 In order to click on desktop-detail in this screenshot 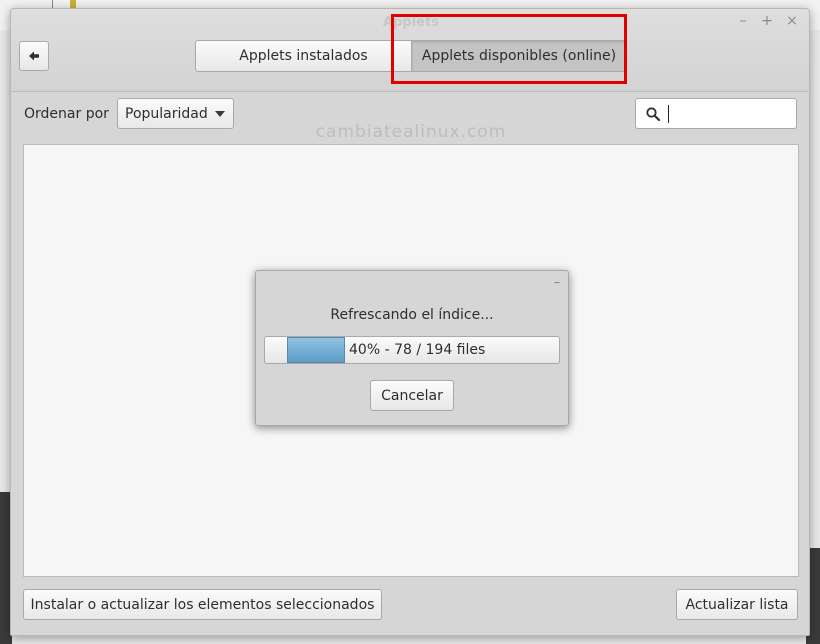, I will do `click(73, 4)`.